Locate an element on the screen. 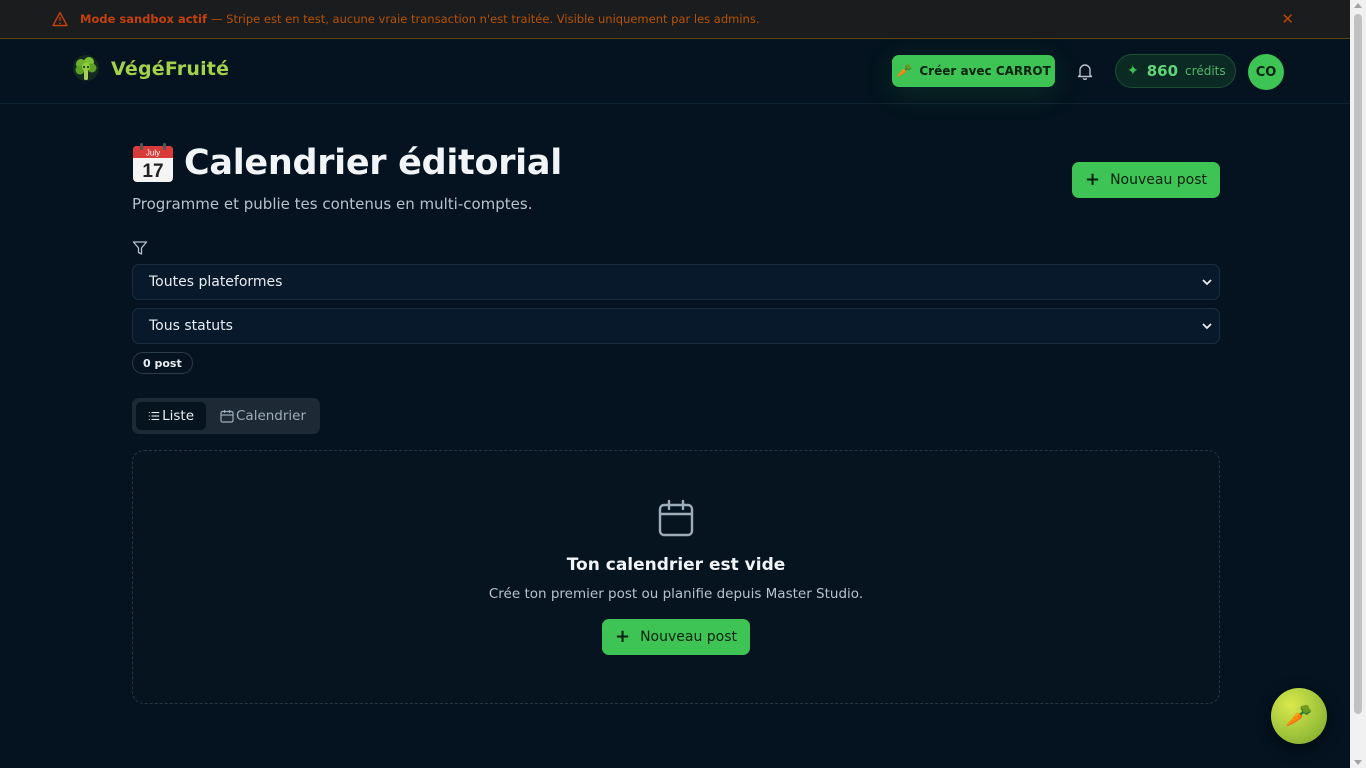  empty-new-post-button: + Nouveau post is located at coordinates (676, 637).